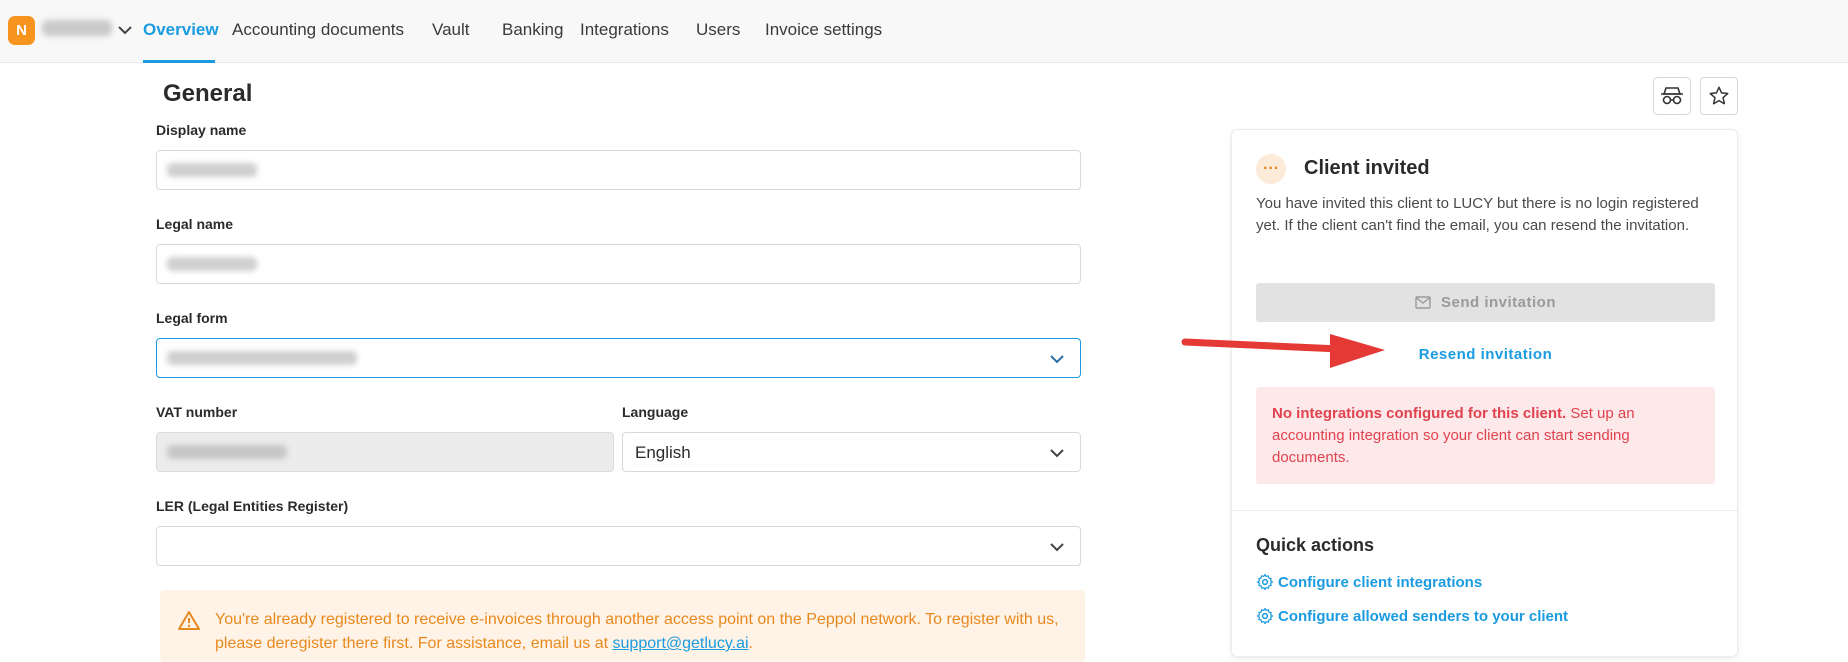  What do you see at coordinates (201, 130) in the screenshot?
I see `display-name-label: Display name` at bounding box center [201, 130].